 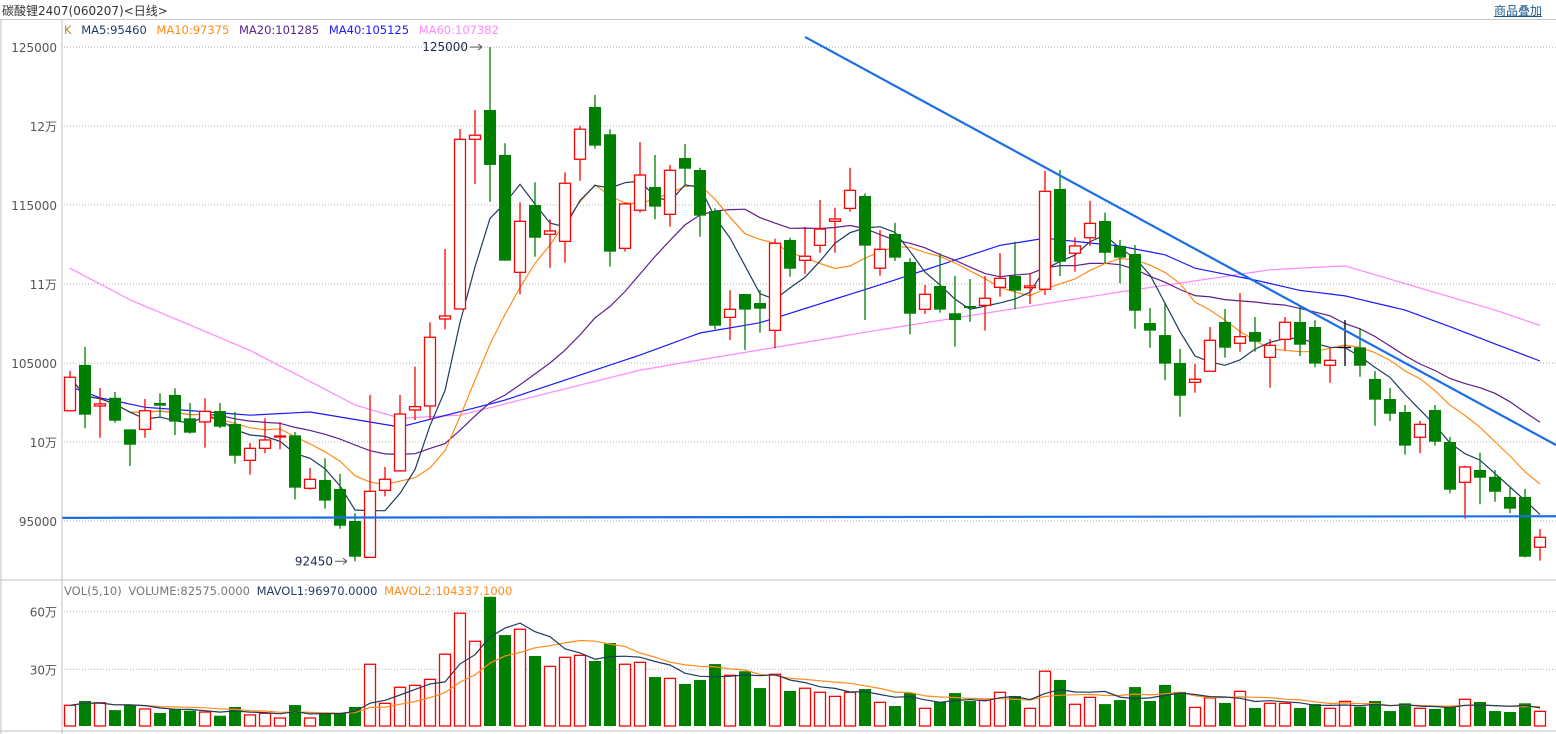 I want to click on price-tick-label: 12万, so click(x=43, y=127).